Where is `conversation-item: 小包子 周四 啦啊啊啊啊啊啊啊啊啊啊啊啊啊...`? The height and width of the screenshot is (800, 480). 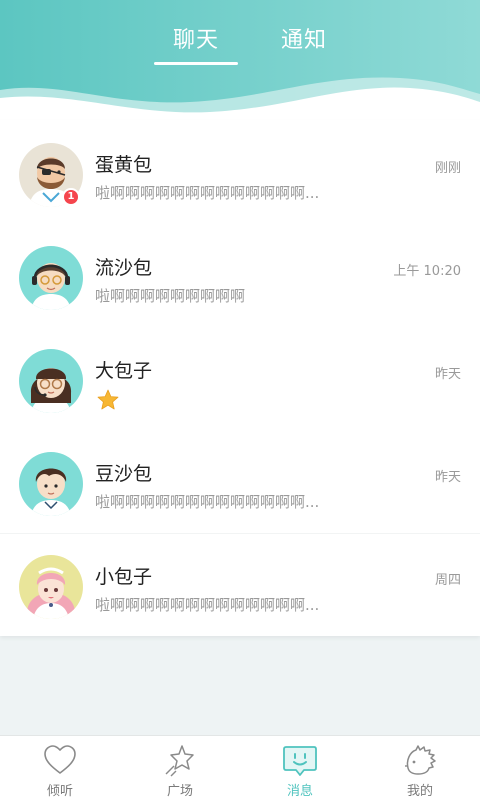
conversation-item: 小包子 周四 啦啊啊啊啊啊啊啊啊啊啊啊啊啊... is located at coordinates (240, 582).